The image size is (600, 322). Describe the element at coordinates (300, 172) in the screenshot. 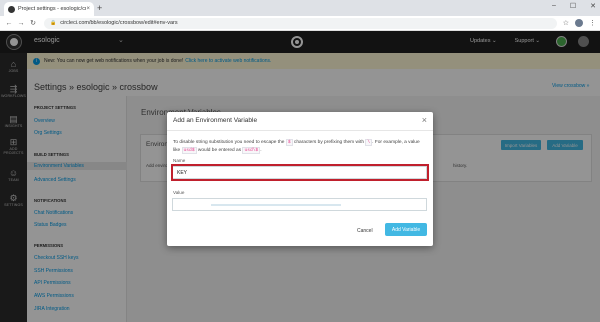

I see `highlight-box` at that location.